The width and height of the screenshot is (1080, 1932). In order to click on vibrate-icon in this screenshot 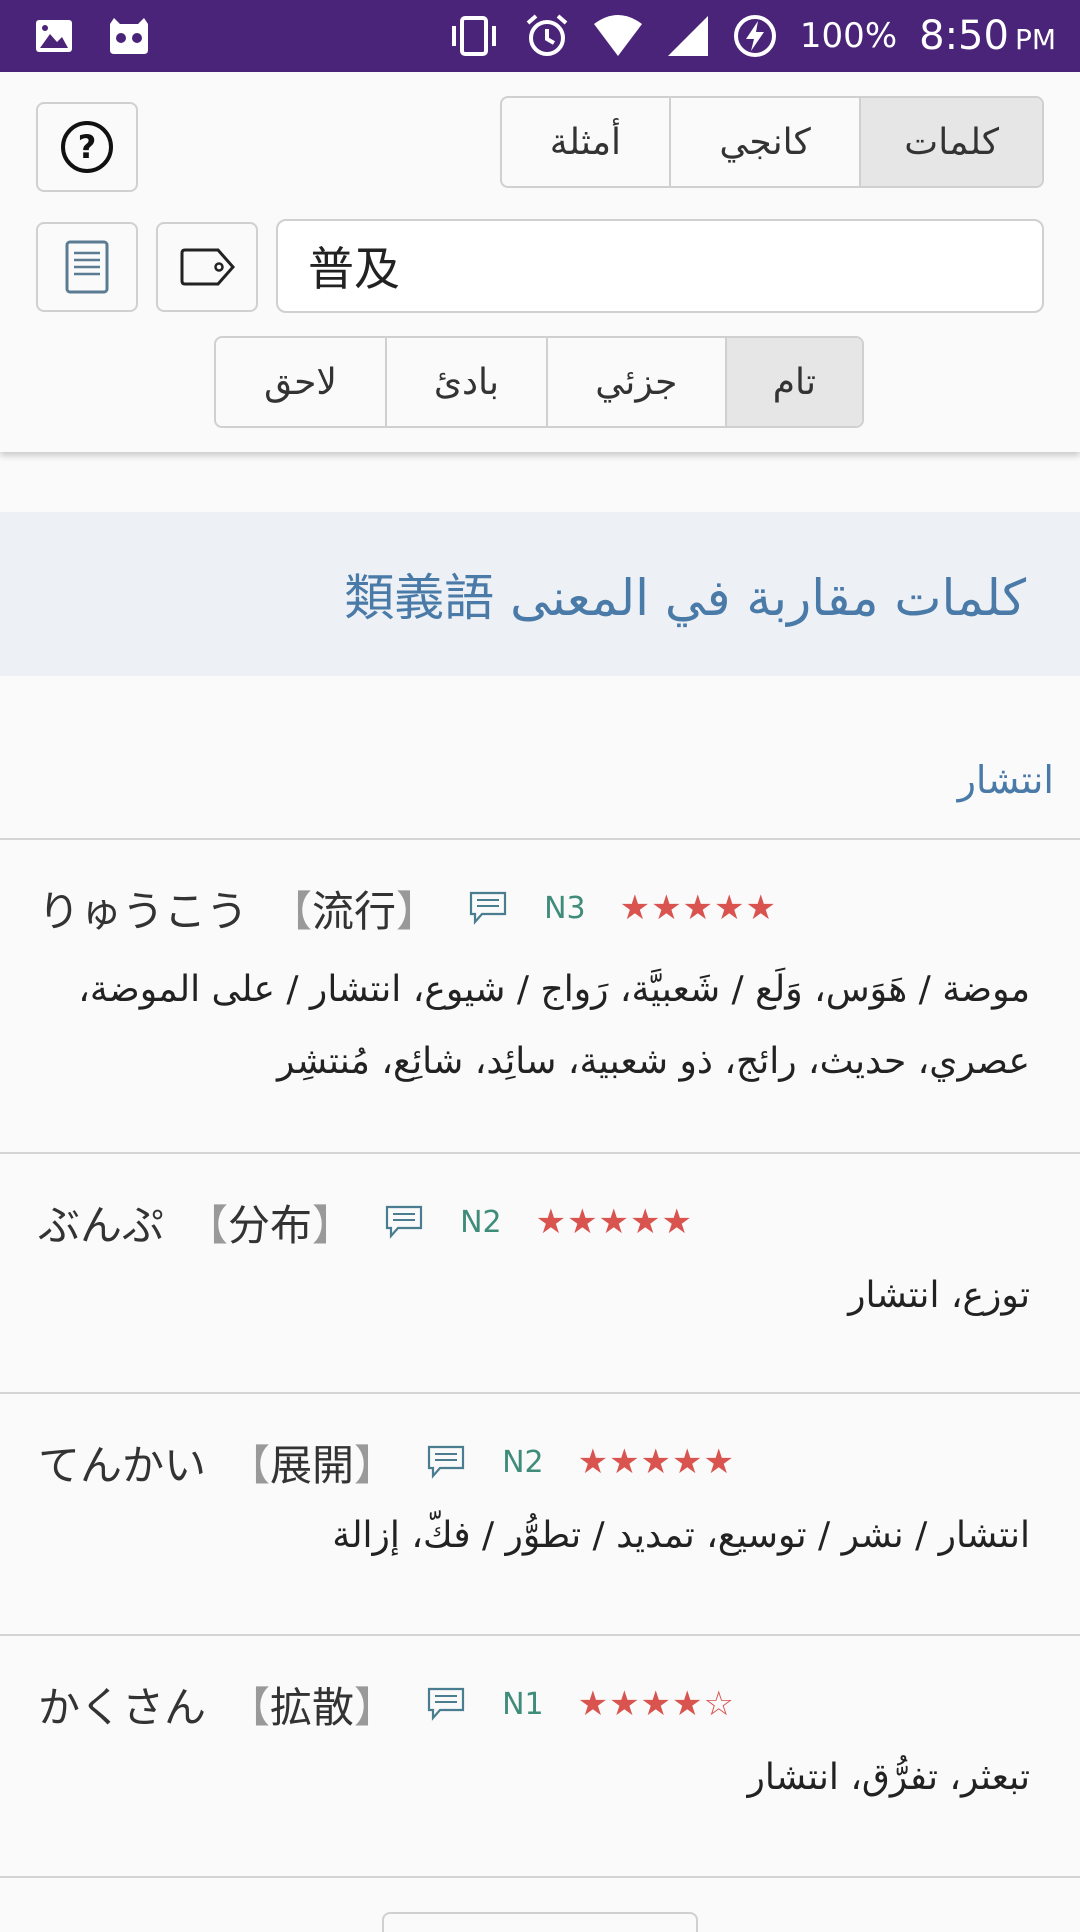, I will do `click(473, 36)`.